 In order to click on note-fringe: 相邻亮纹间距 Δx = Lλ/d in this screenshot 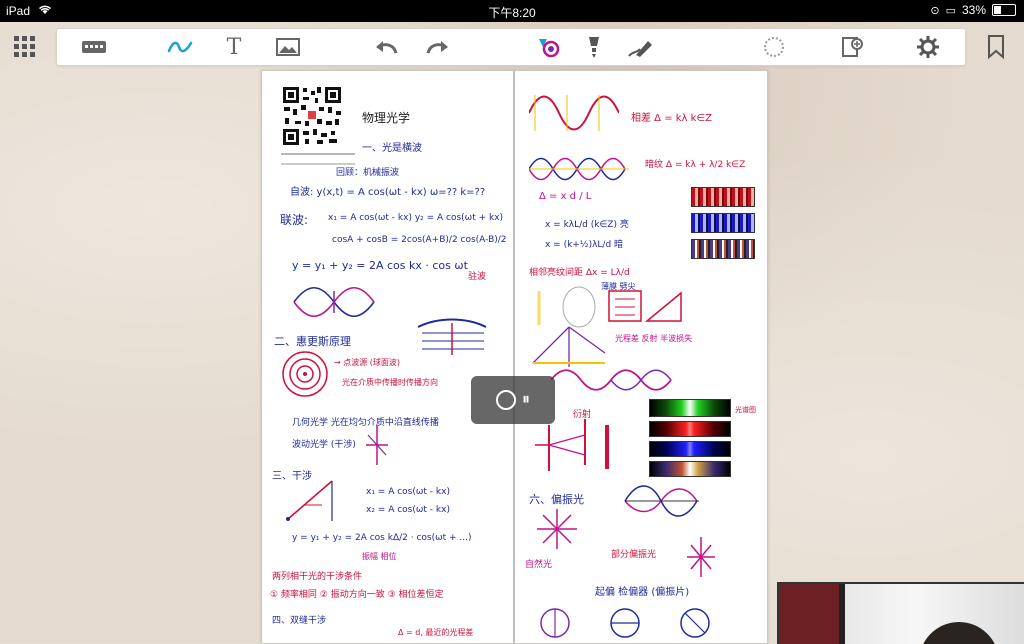, I will do `click(579, 273)`.